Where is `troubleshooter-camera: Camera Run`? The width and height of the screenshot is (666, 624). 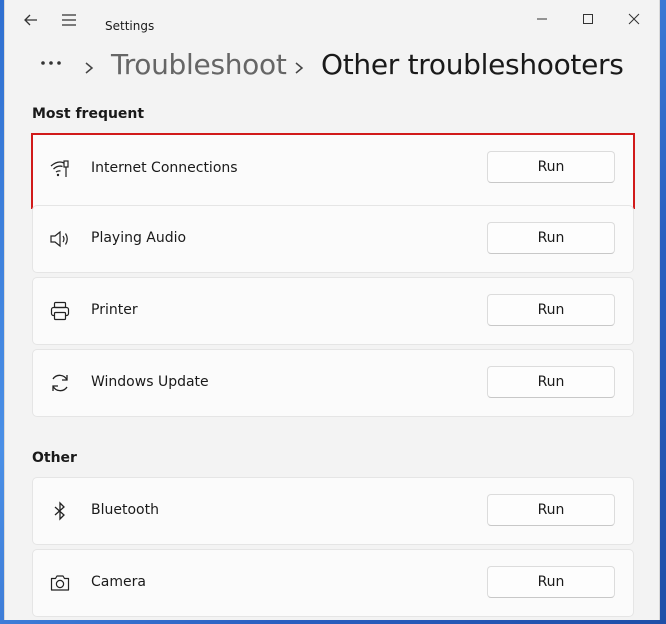 troubleshooter-camera: Camera Run is located at coordinates (333, 583).